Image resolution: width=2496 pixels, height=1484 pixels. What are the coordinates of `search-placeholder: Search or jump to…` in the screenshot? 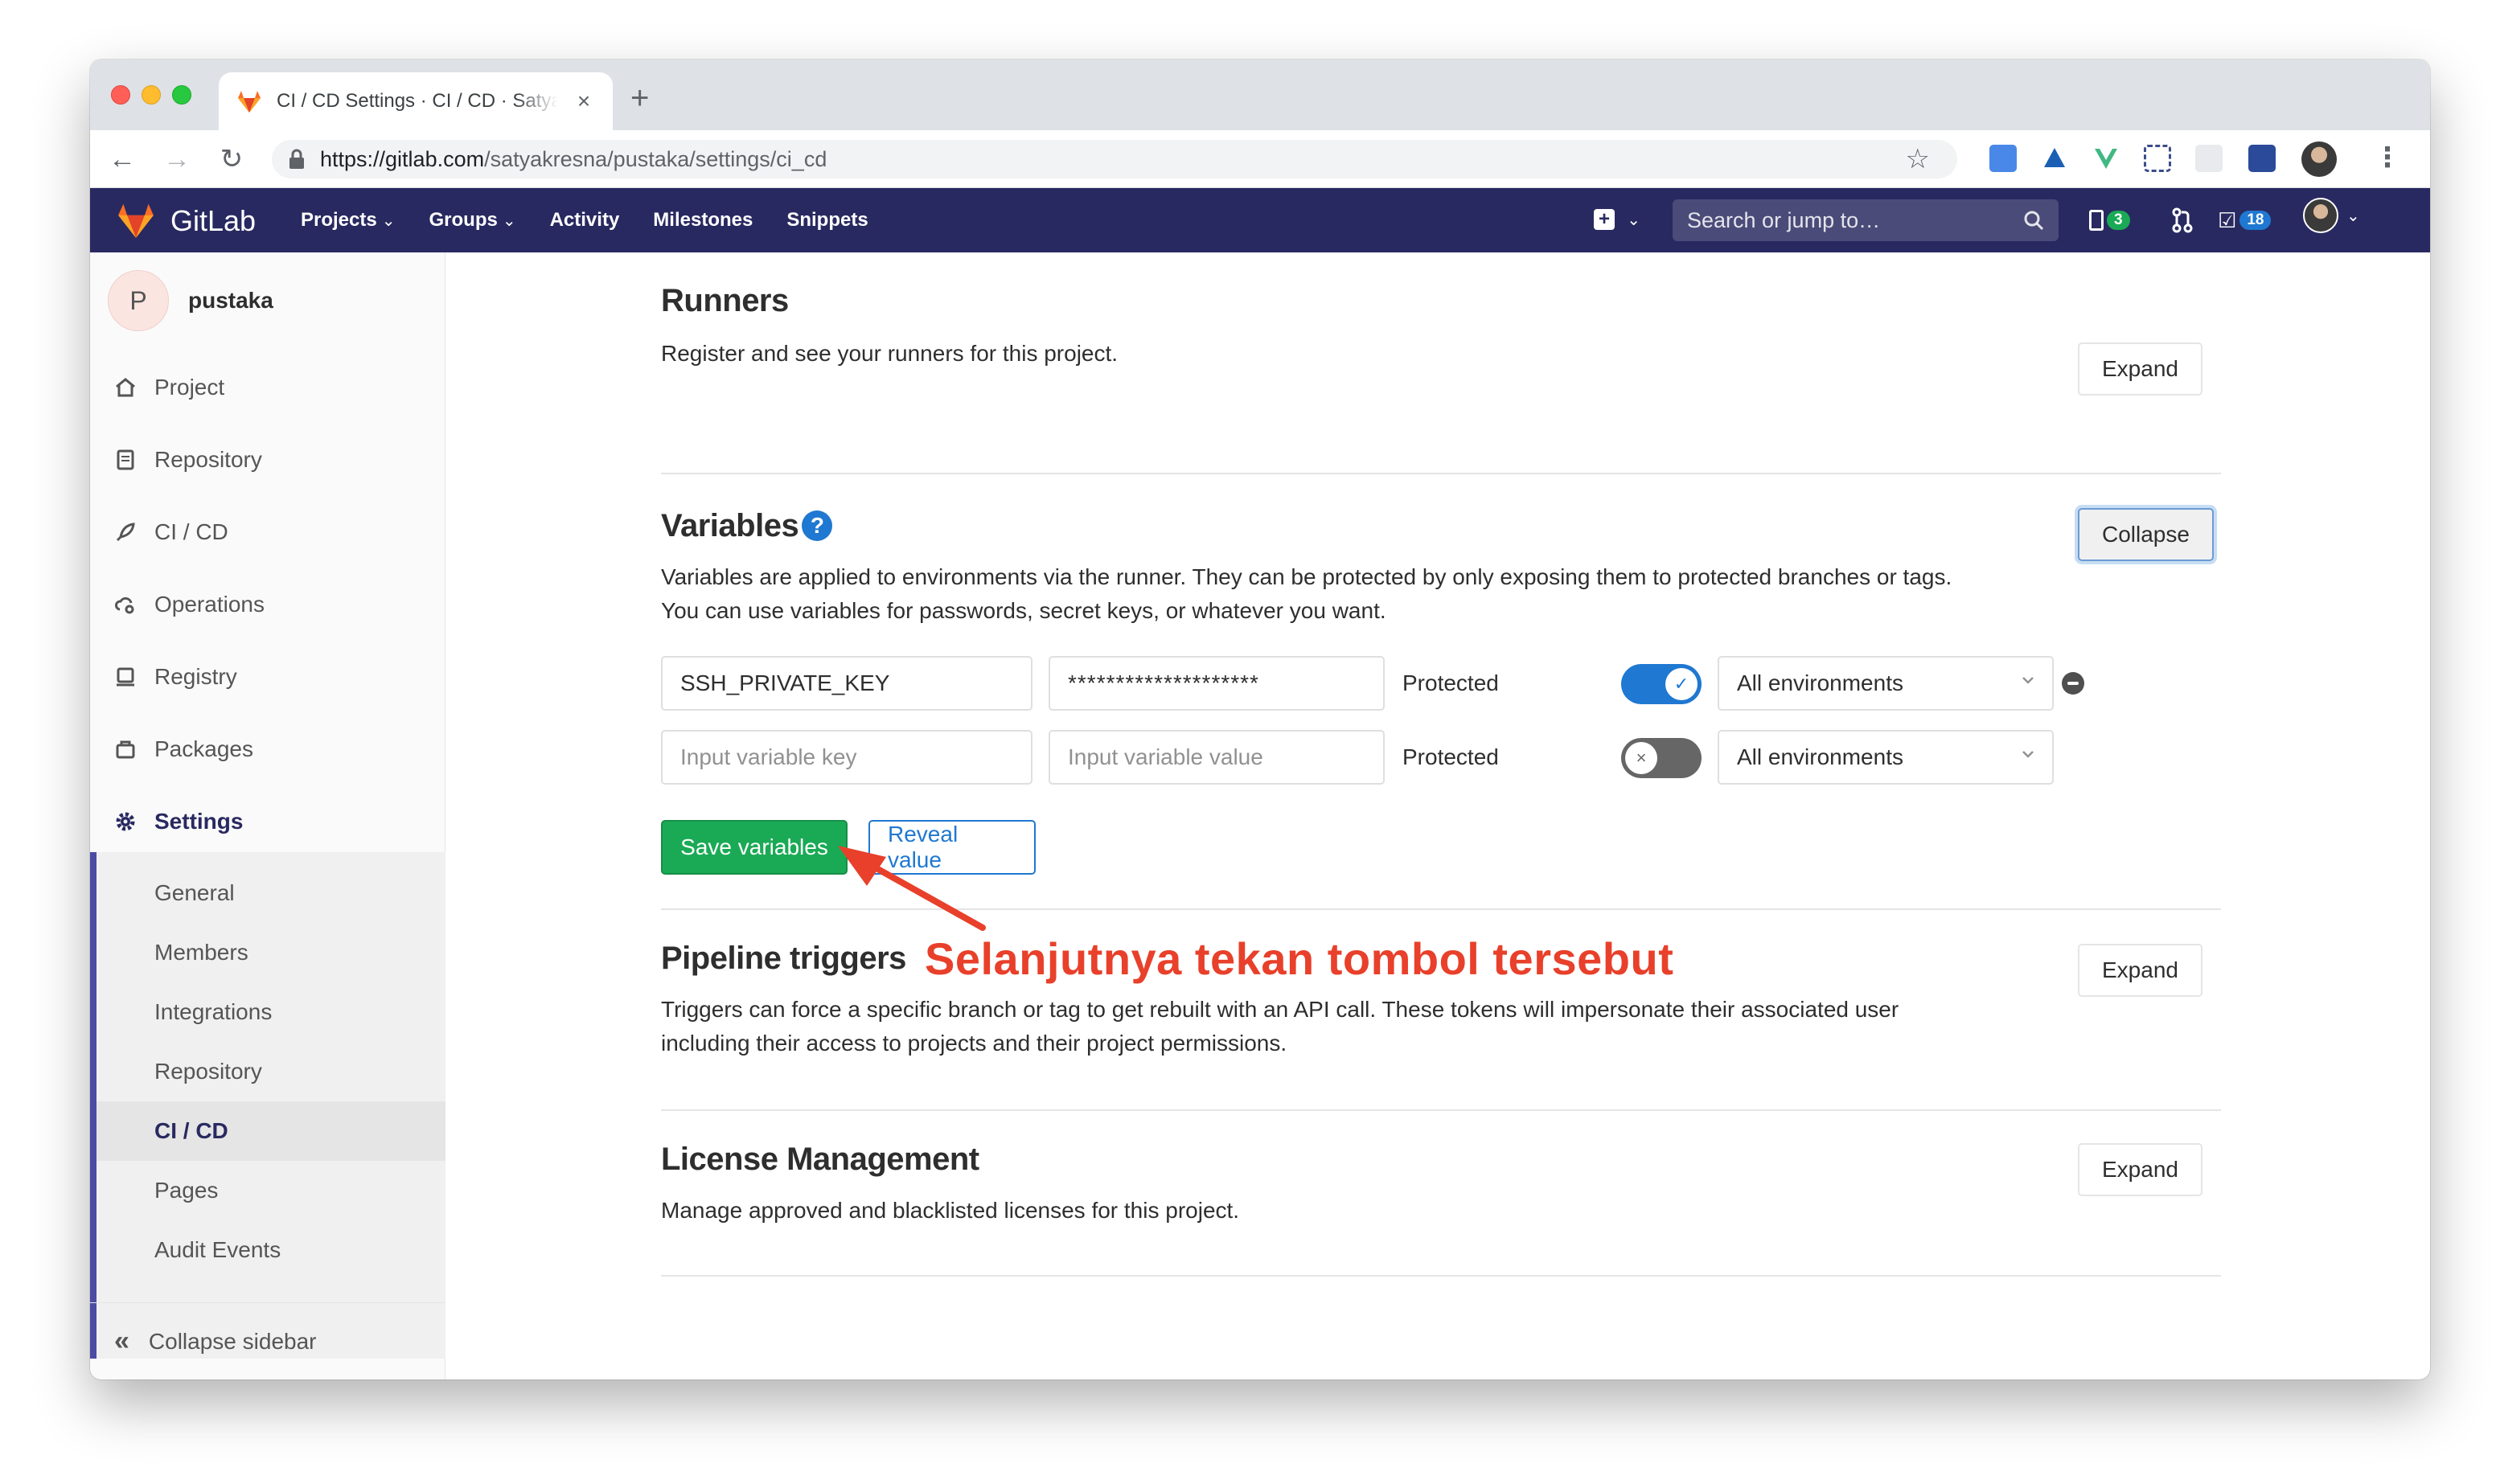 It's located at (1784, 220).